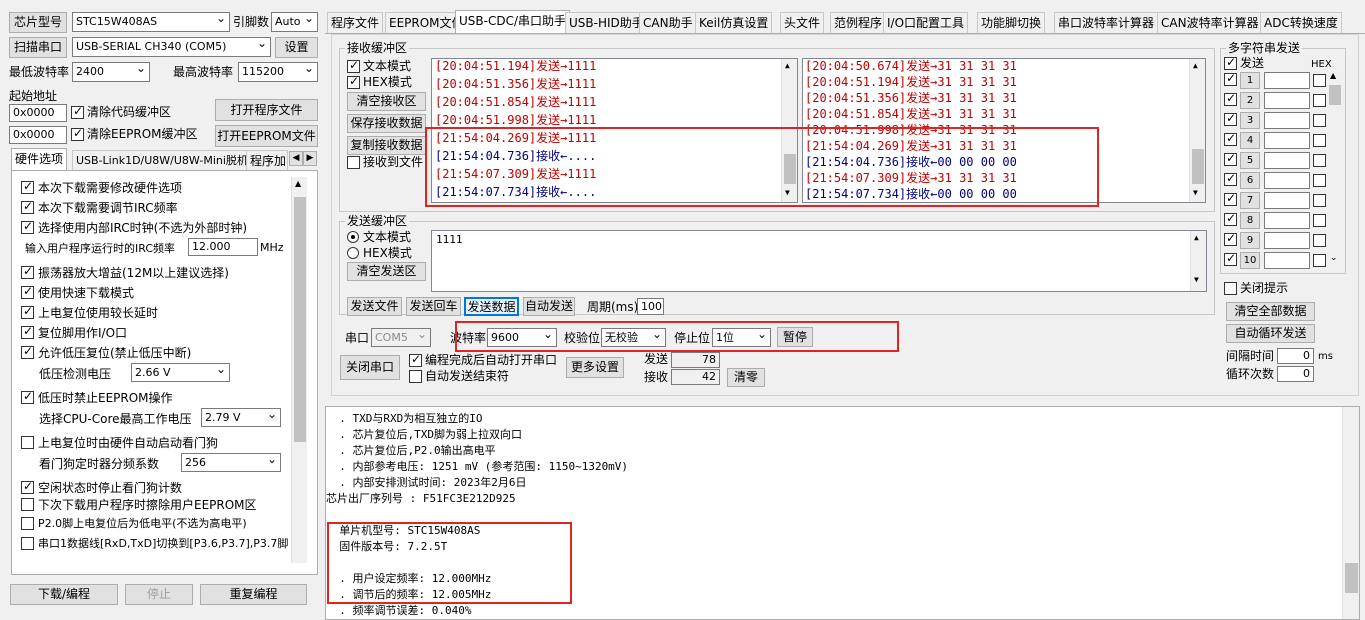 This screenshot has width=1365, height=620. What do you see at coordinates (370, 367) in the screenshot?
I see `close-port-button: 关闭串口` at bounding box center [370, 367].